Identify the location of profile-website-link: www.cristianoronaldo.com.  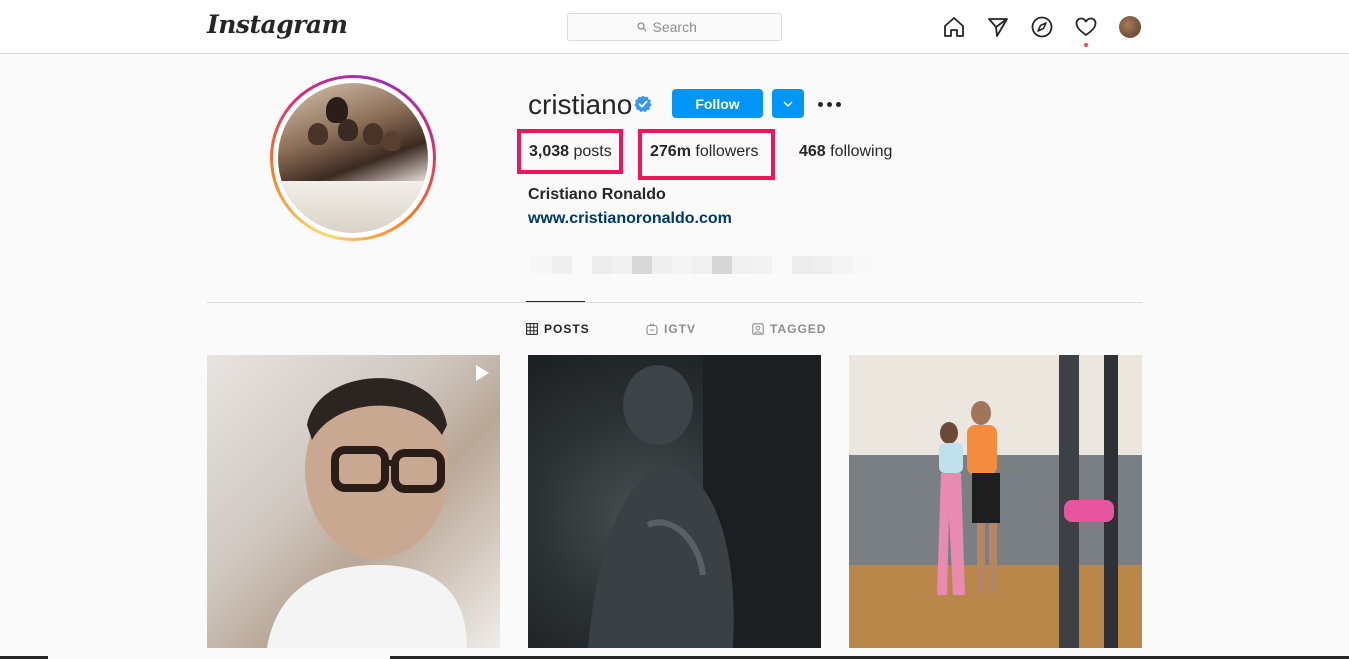
(630, 219).